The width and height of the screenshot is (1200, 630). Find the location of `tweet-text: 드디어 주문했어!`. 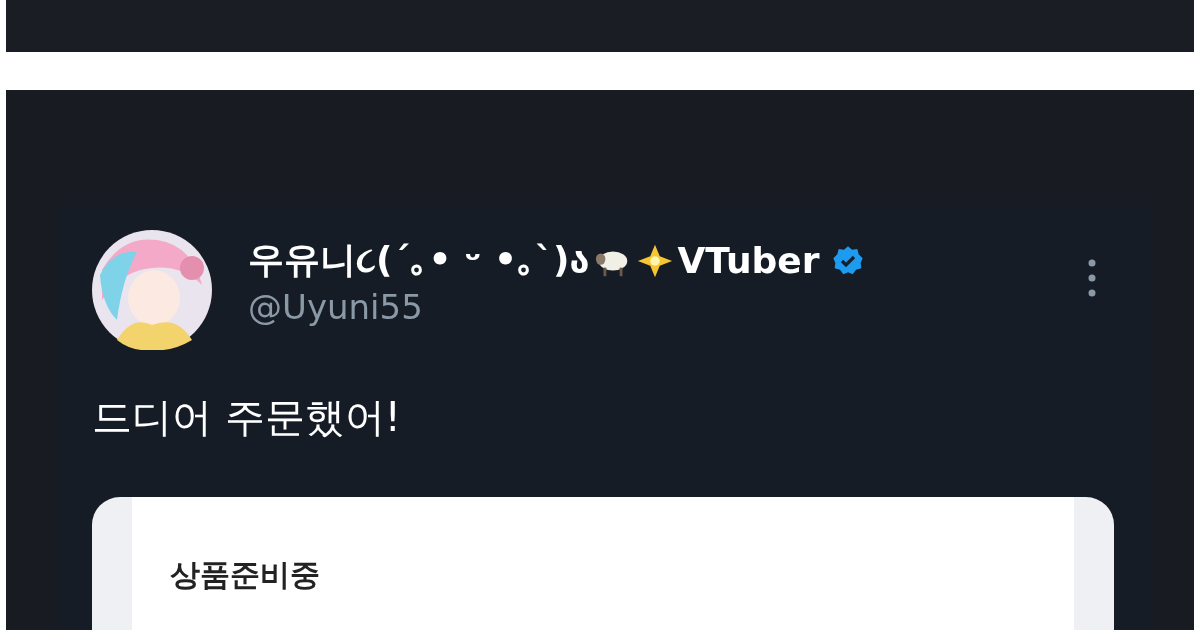

tweet-text: 드디어 주문했어! is located at coordinates (247, 417).